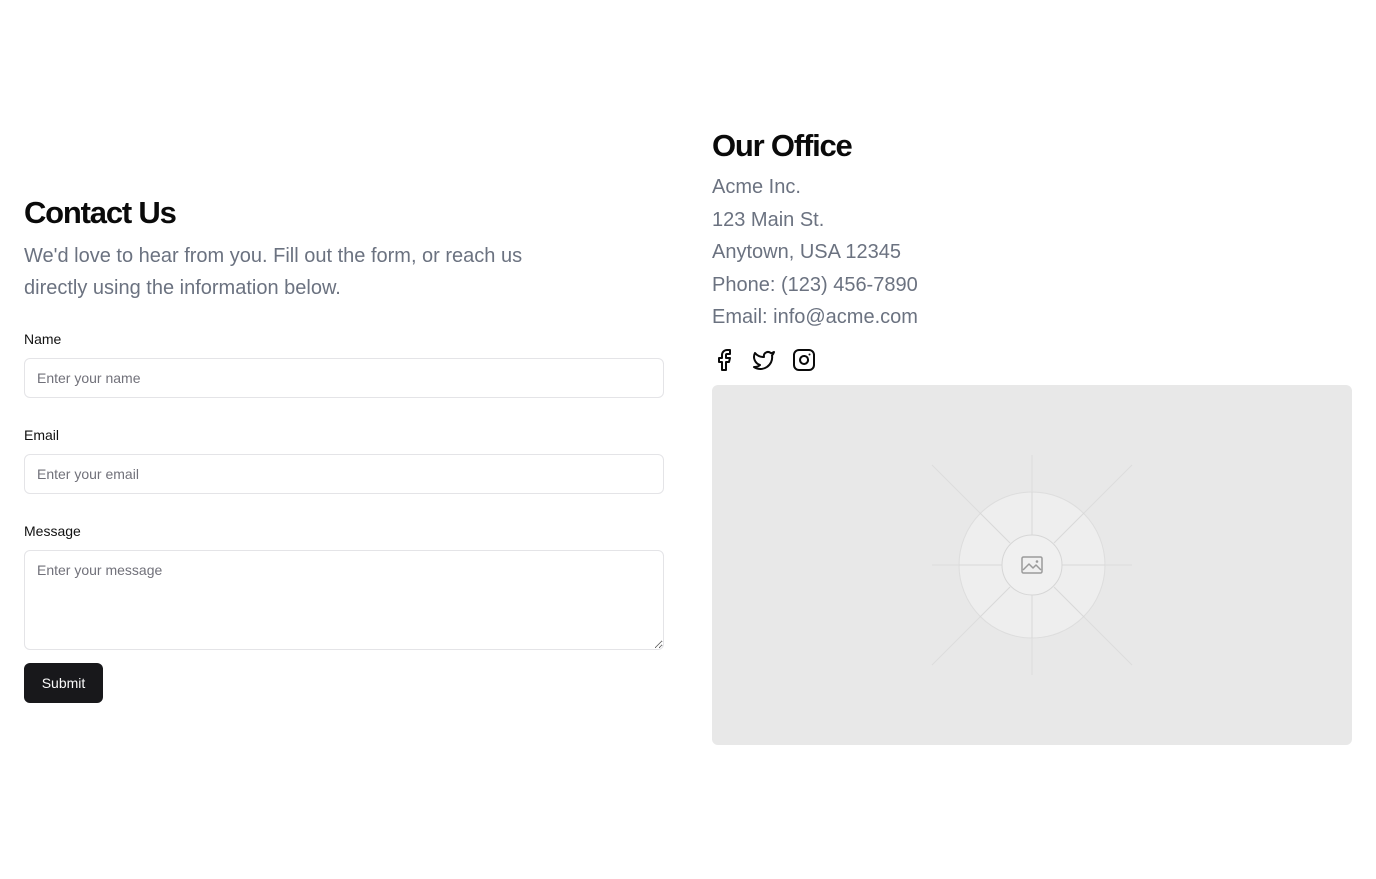 The width and height of the screenshot is (1376, 879). I want to click on message-label: Message, so click(52, 531).